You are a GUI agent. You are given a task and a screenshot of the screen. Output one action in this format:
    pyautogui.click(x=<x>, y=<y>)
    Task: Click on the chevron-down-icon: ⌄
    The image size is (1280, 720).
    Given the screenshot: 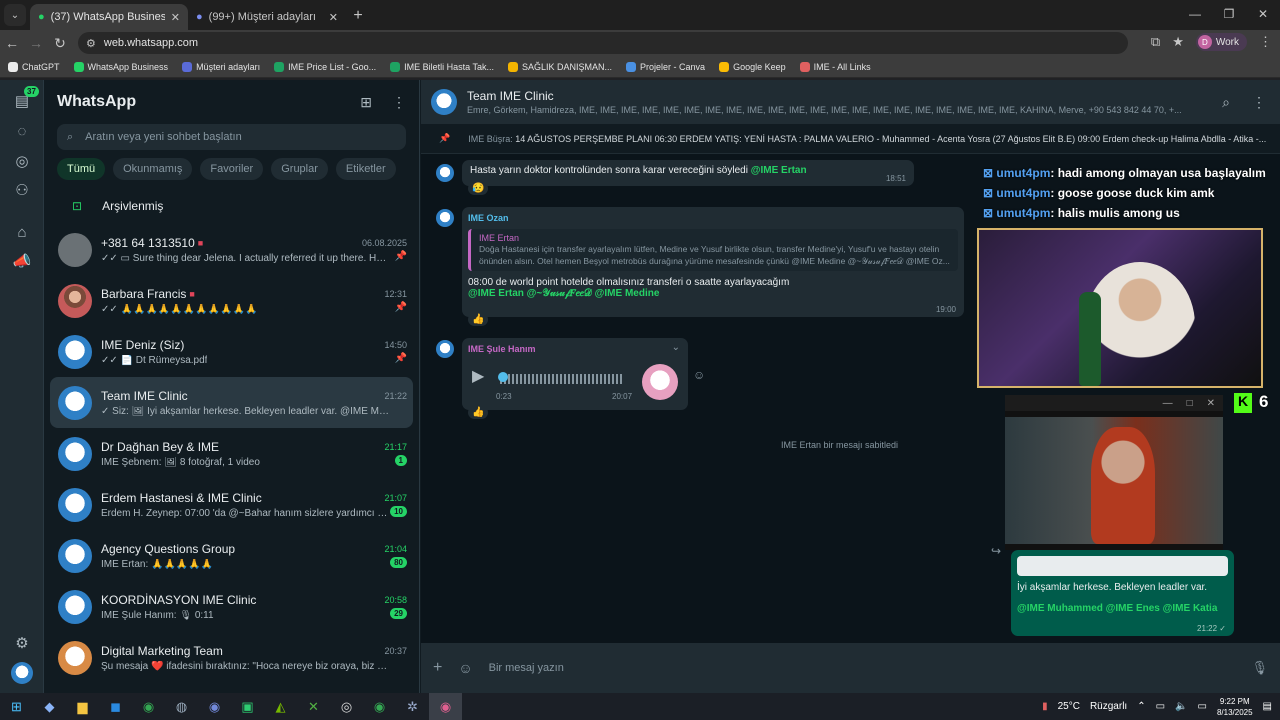 What is the action you would take?
    pyautogui.click(x=676, y=347)
    